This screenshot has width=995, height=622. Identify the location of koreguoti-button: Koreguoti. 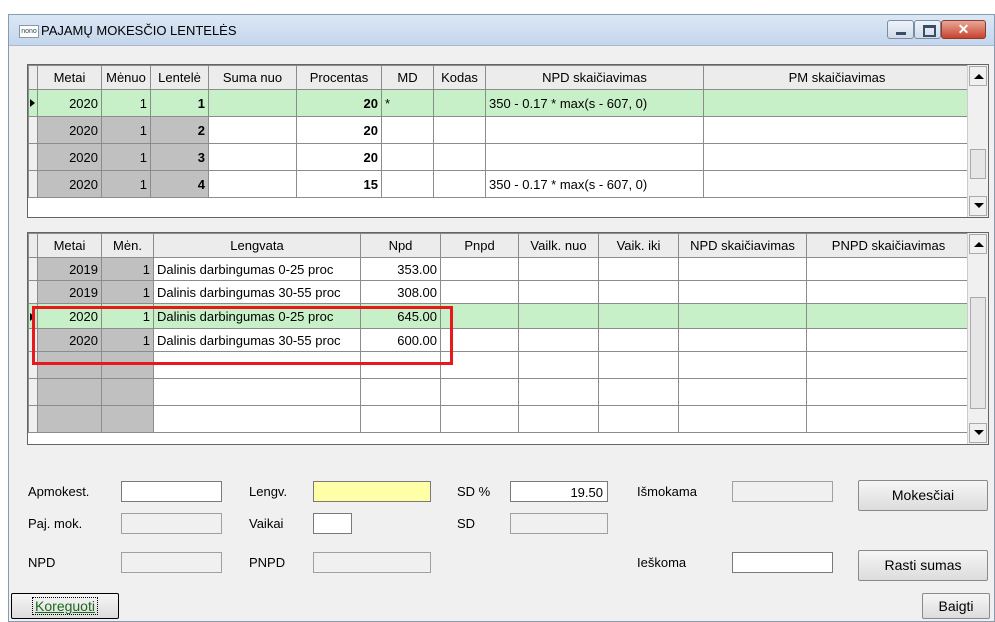
(65, 606).